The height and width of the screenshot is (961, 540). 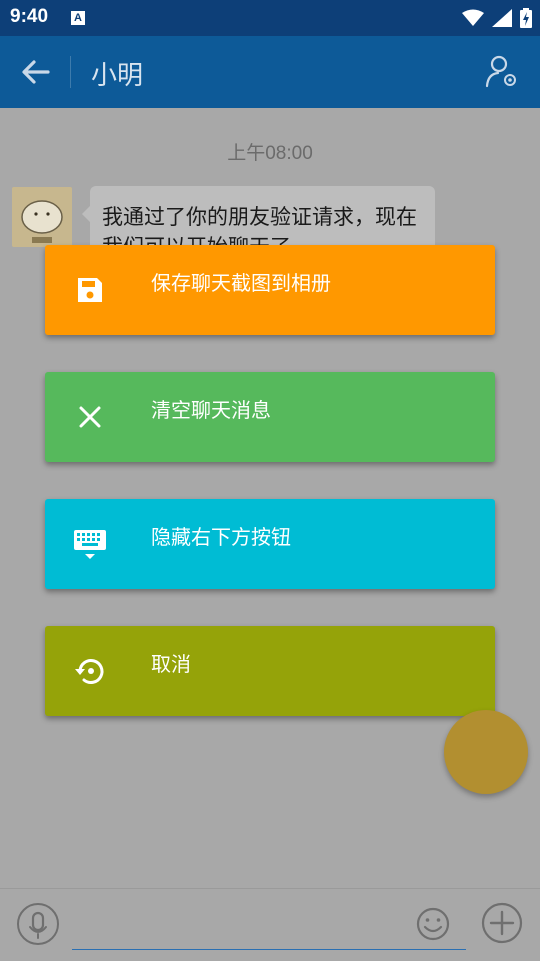 I want to click on restore-icon, so click(x=89, y=671).